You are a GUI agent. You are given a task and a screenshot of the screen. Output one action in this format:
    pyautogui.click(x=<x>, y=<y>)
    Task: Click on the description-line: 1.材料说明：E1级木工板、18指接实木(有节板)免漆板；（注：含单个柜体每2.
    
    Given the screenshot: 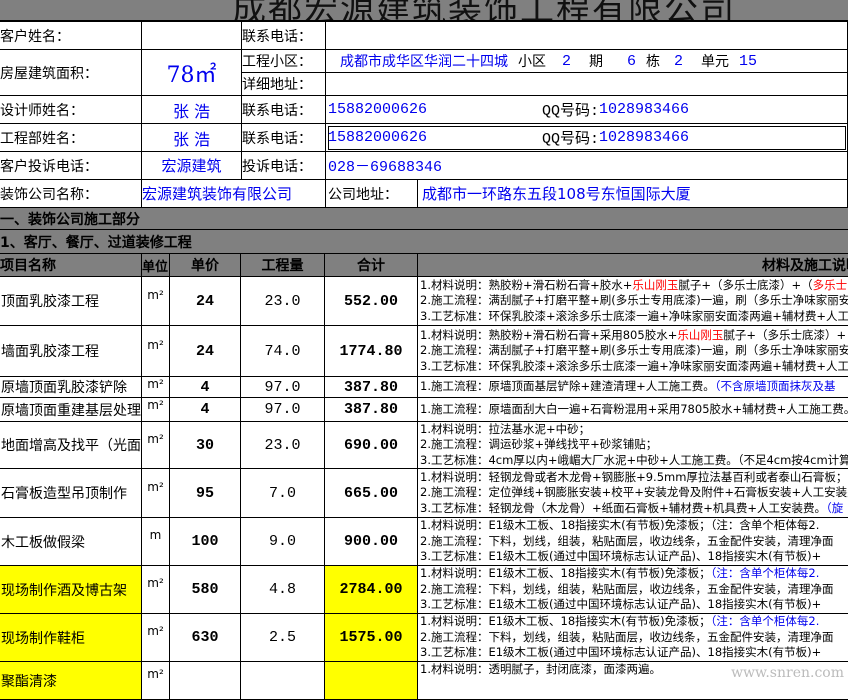 What is the action you would take?
    pyautogui.click(x=634, y=574)
    